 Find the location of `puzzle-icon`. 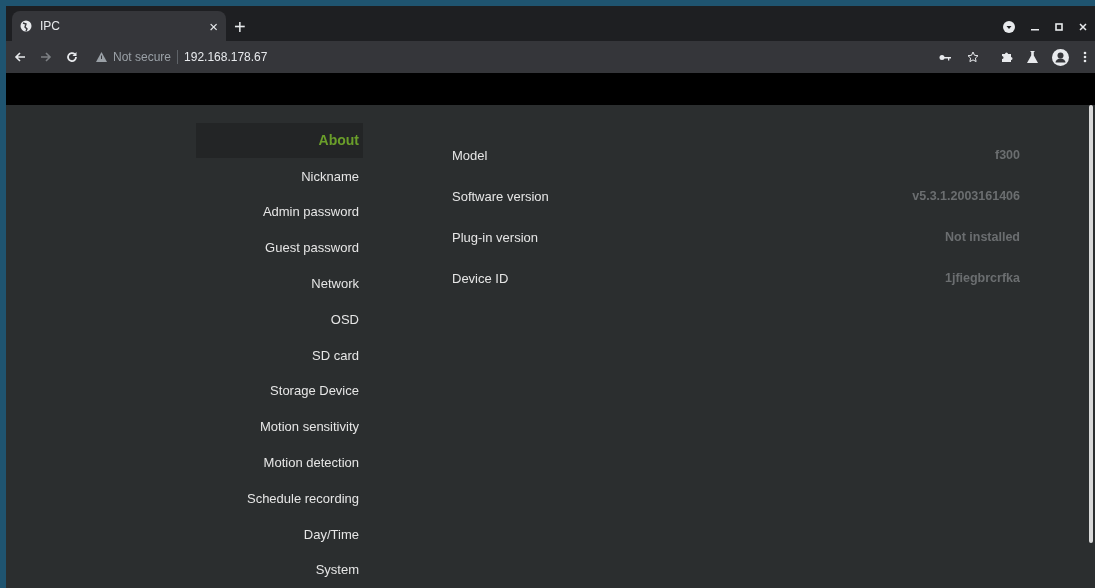

puzzle-icon is located at coordinates (1007, 57).